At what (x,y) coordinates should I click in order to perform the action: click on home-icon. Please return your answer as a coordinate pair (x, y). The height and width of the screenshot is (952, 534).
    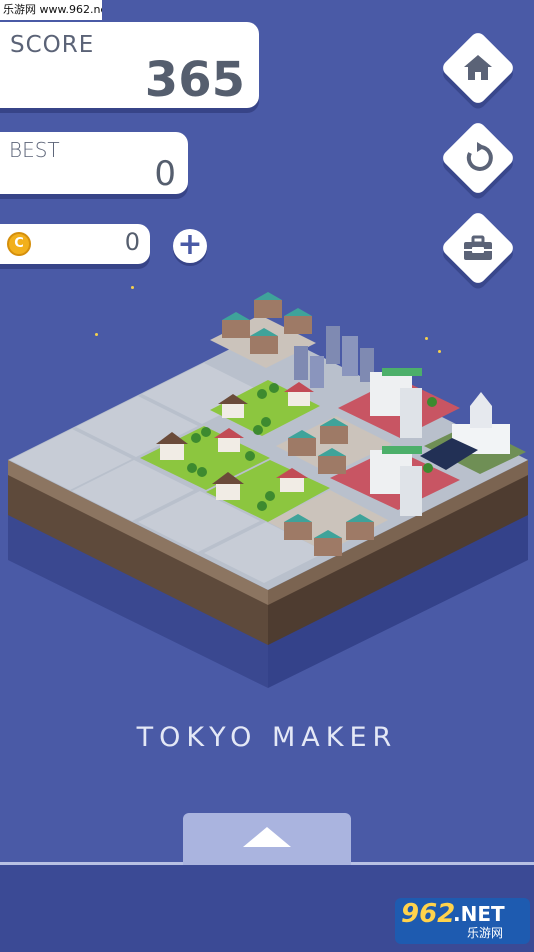
    Looking at the image, I should click on (478, 67).